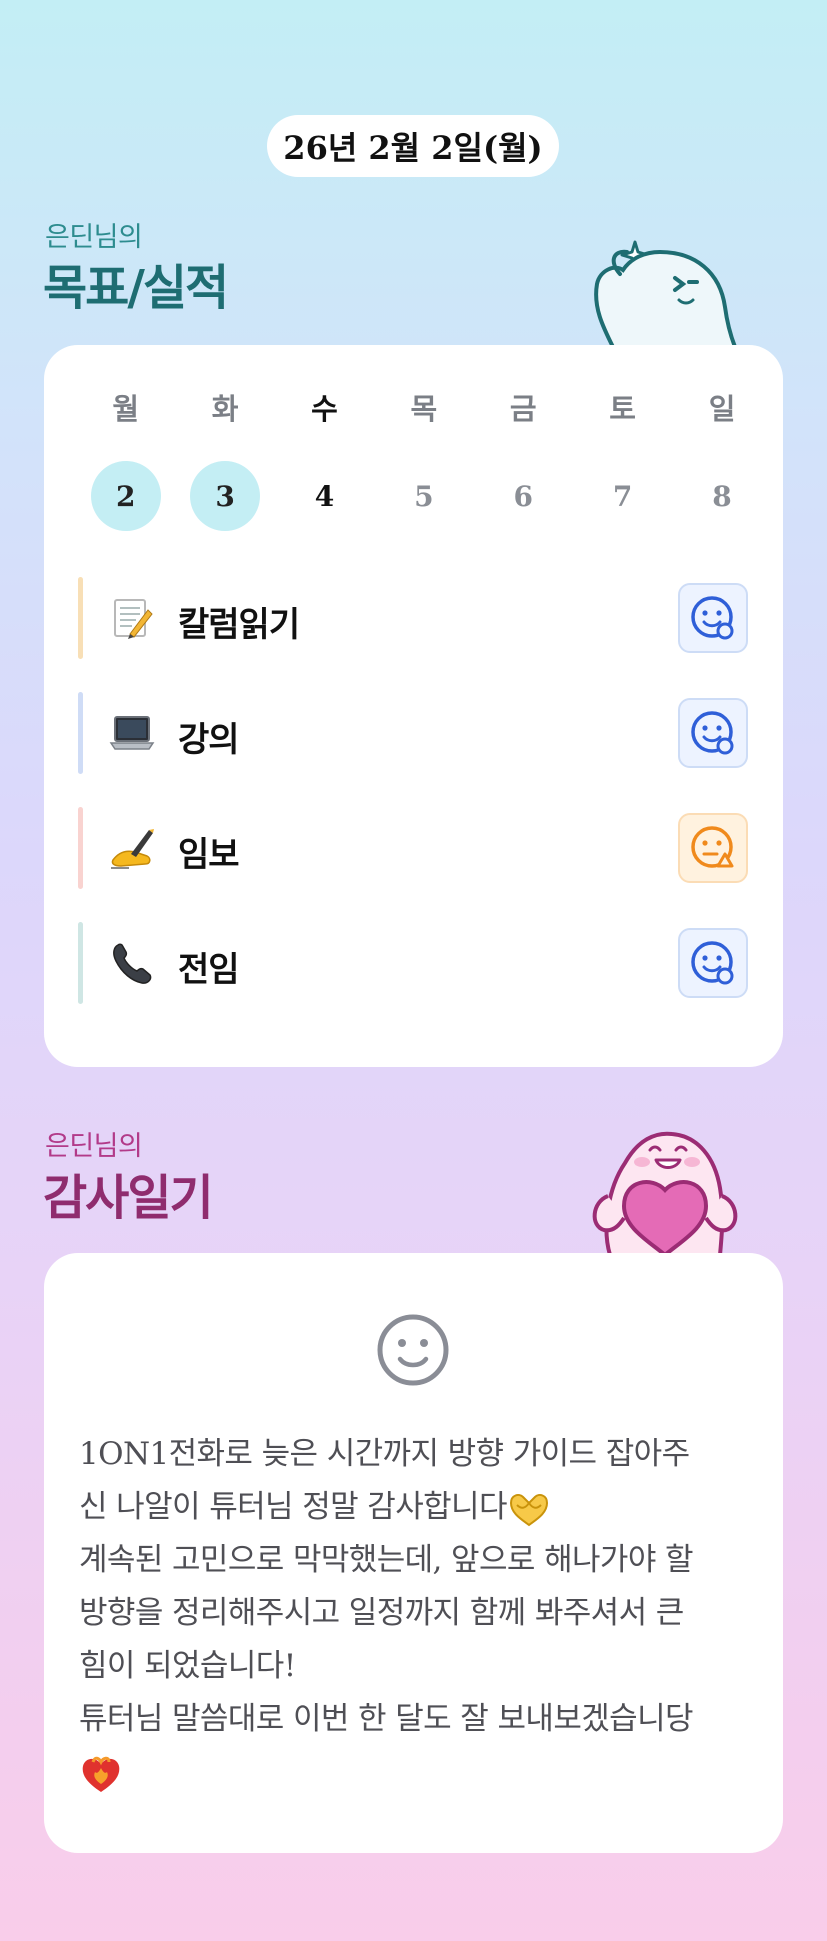 Image resolution: width=827 pixels, height=1941 pixels. Describe the element at coordinates (209, 740) in the screenshot. I see `goal-label: 강의` at that location.